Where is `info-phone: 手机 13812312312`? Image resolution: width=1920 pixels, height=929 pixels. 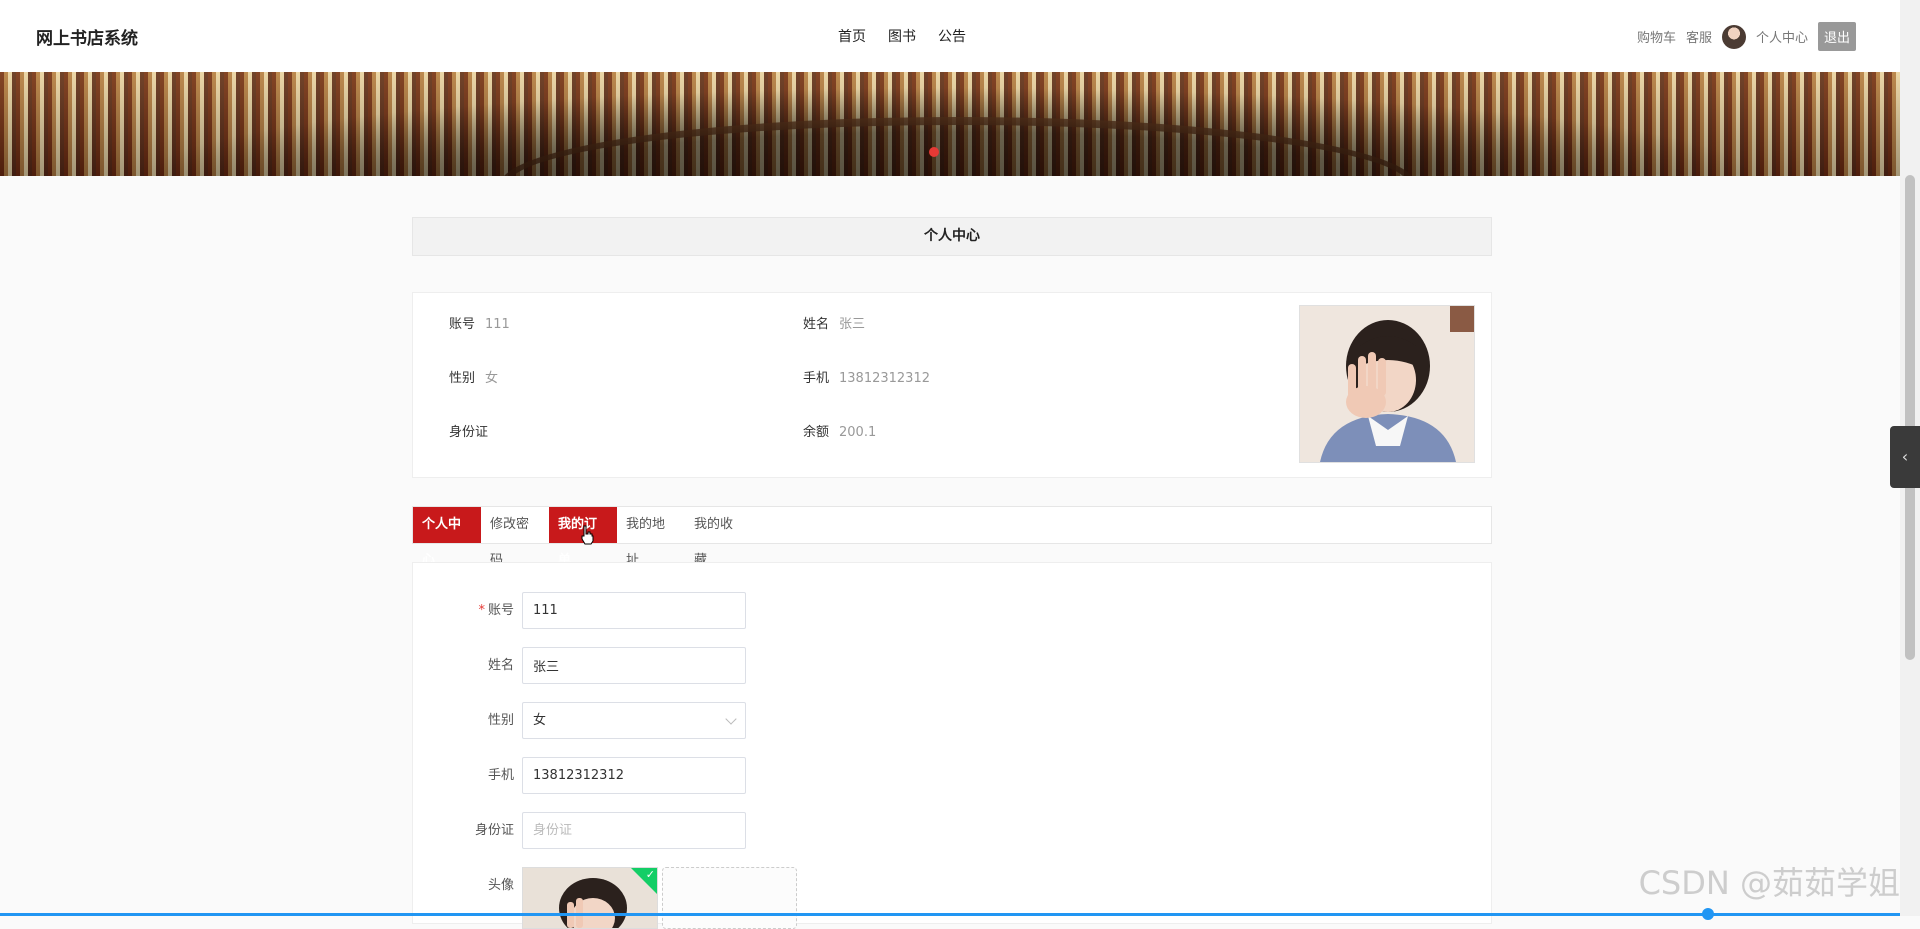
info-phone: 手机 13812312312 is located at coordinates (866, 376).